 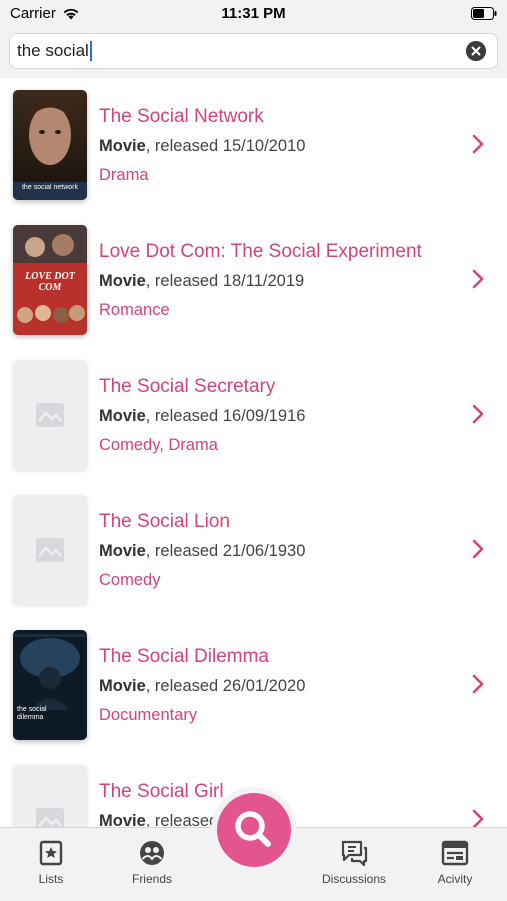 What do you see at coordinates (184, 656) in the screenshot?
I see `result-title: The Social Dilemma` at bounding box center [184, 656].